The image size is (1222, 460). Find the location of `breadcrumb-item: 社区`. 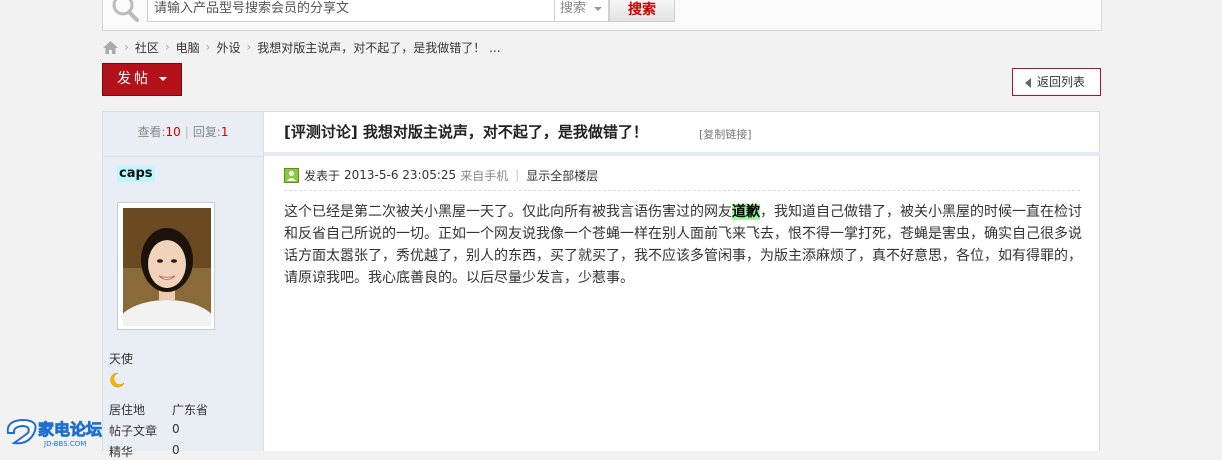

breadcrumb-item: 社区 is located at coordinates (147, 47).